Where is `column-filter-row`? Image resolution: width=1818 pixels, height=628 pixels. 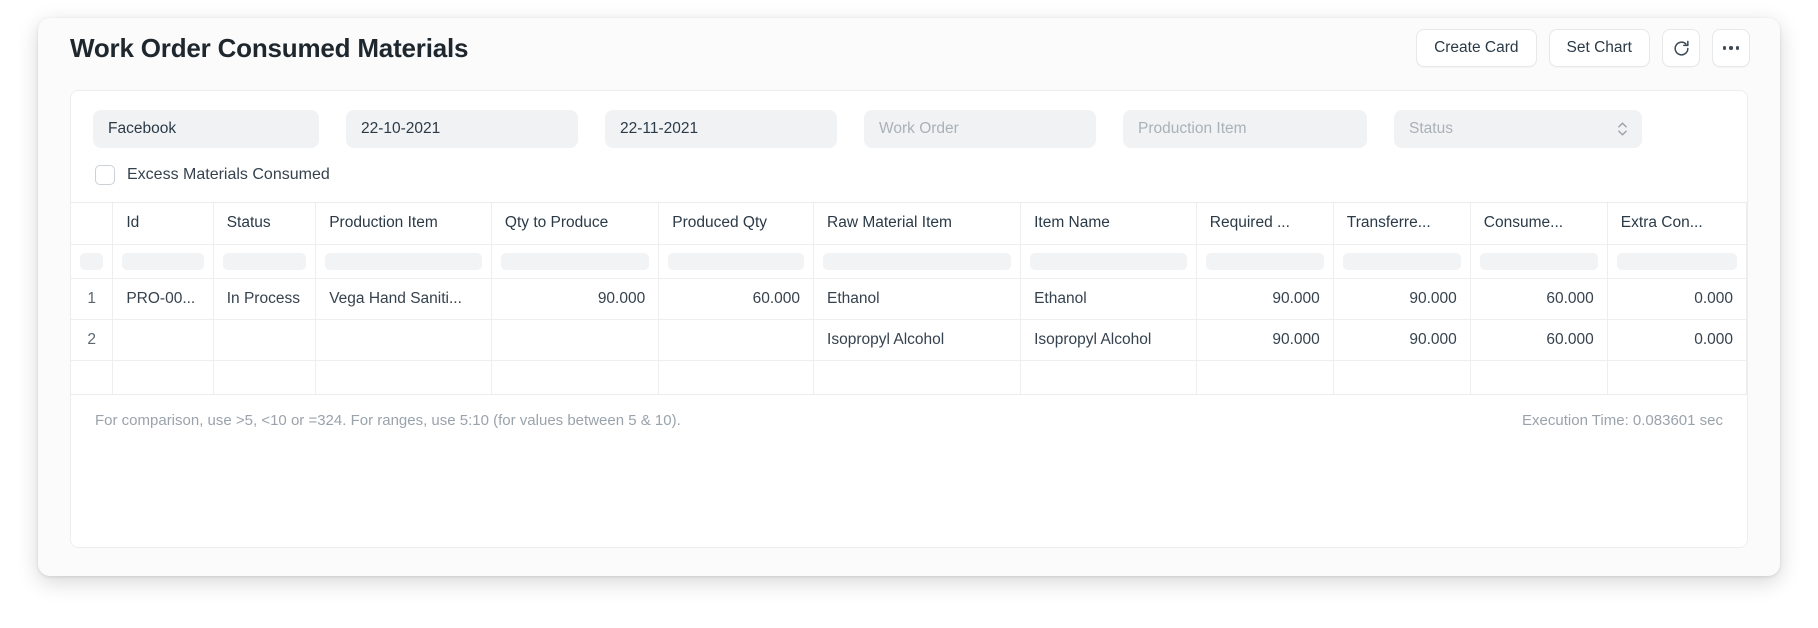
column-filter-row is located at coordinates (909, 261).